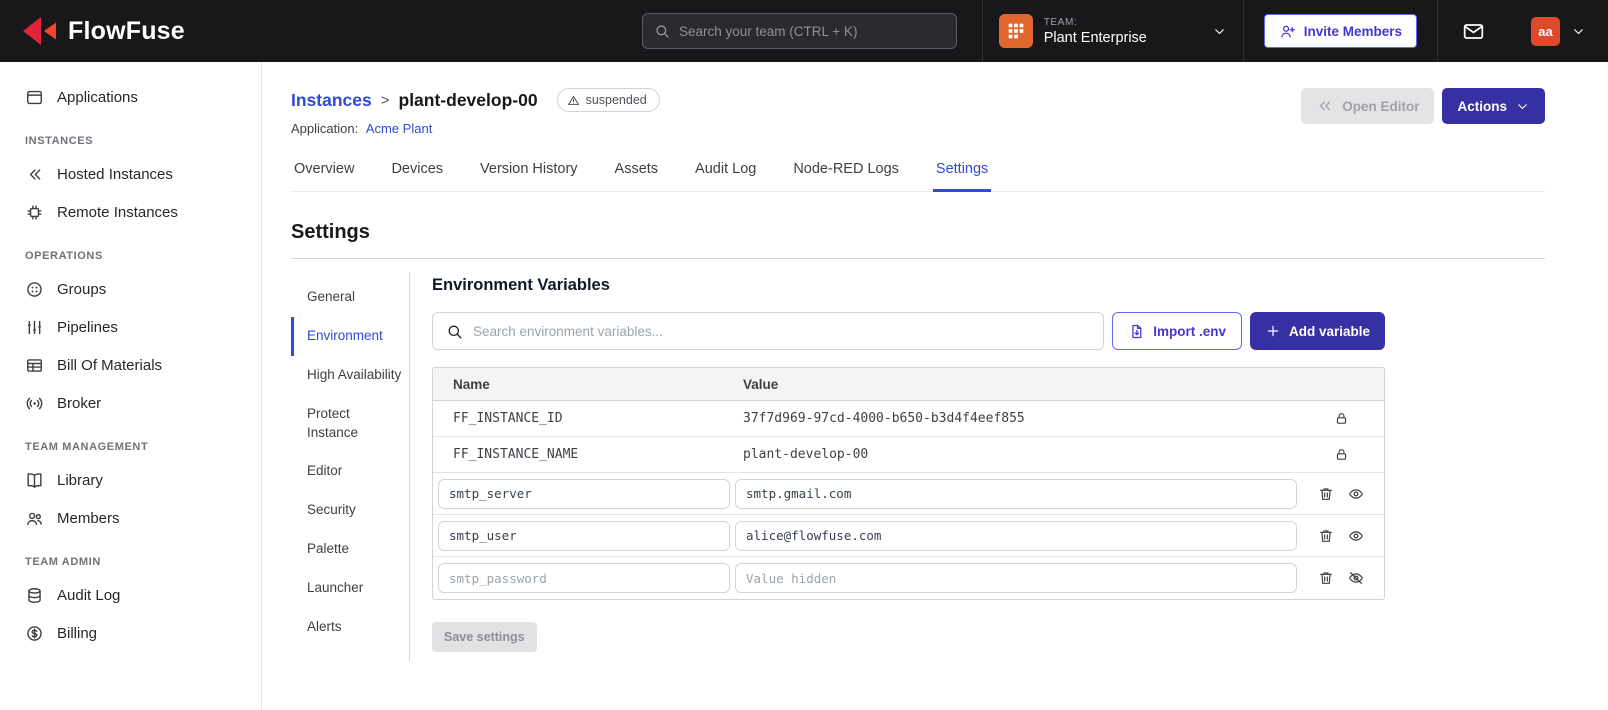 This screenshot has width=1608, height=710. What do you see at coordinates (34, 97) in the screenshot?
I see `applications-icon` at bounding box center [34, 97].